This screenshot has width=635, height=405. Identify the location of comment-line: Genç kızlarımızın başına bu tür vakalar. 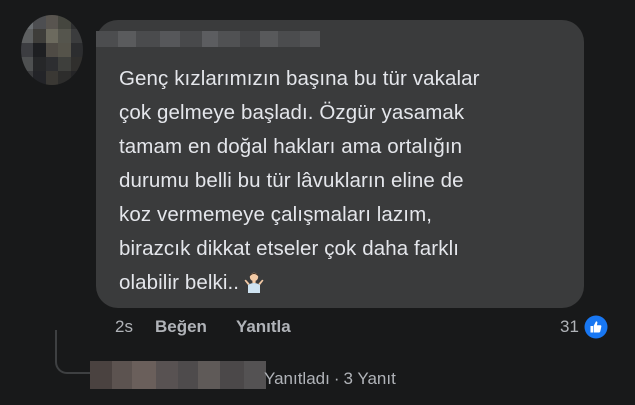
(299, 78).